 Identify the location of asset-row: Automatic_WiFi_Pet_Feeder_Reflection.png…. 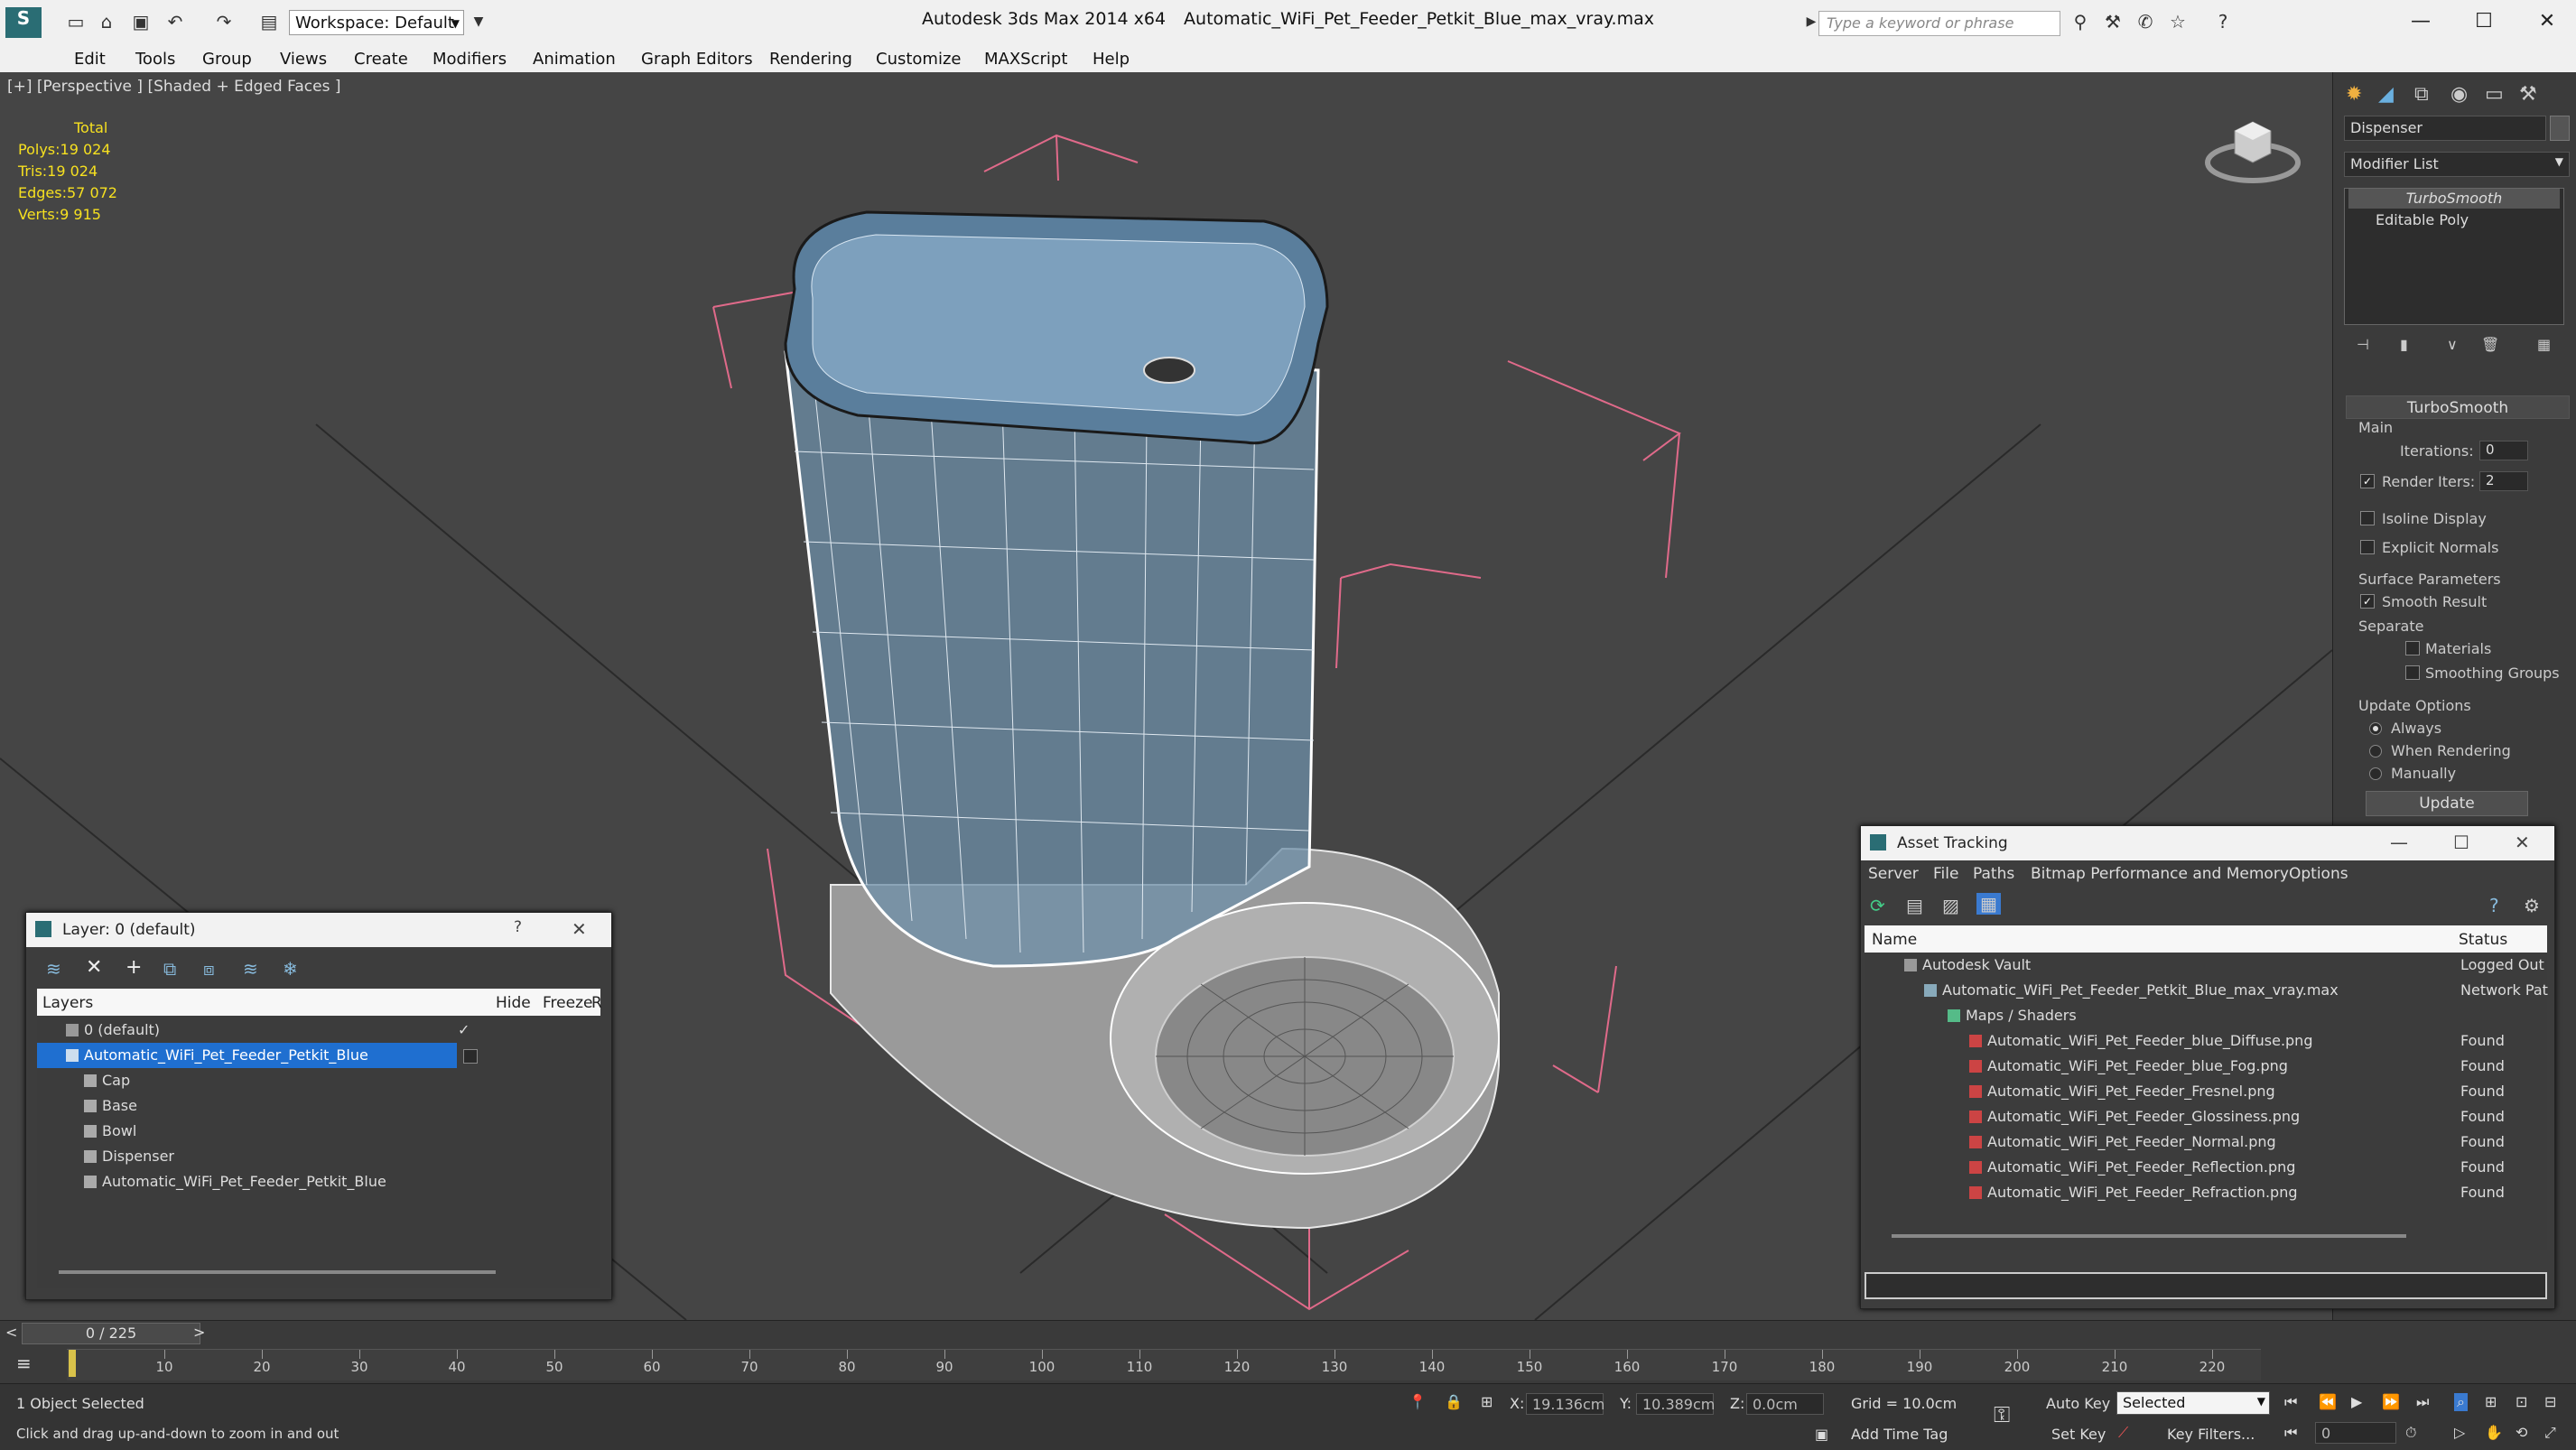
(2206, 1167).